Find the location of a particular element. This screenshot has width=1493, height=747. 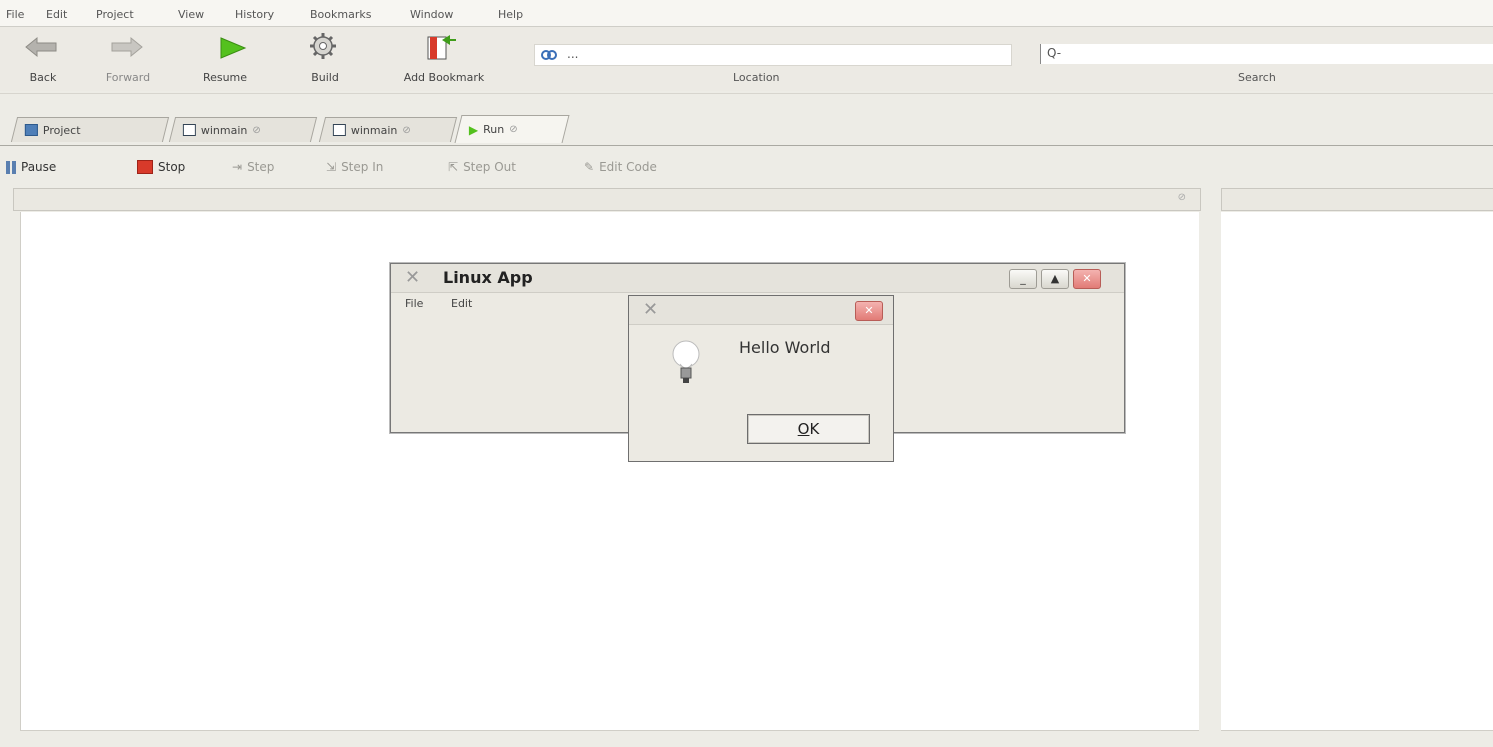

resume-button: Resume is located at coordinates (225, 59).